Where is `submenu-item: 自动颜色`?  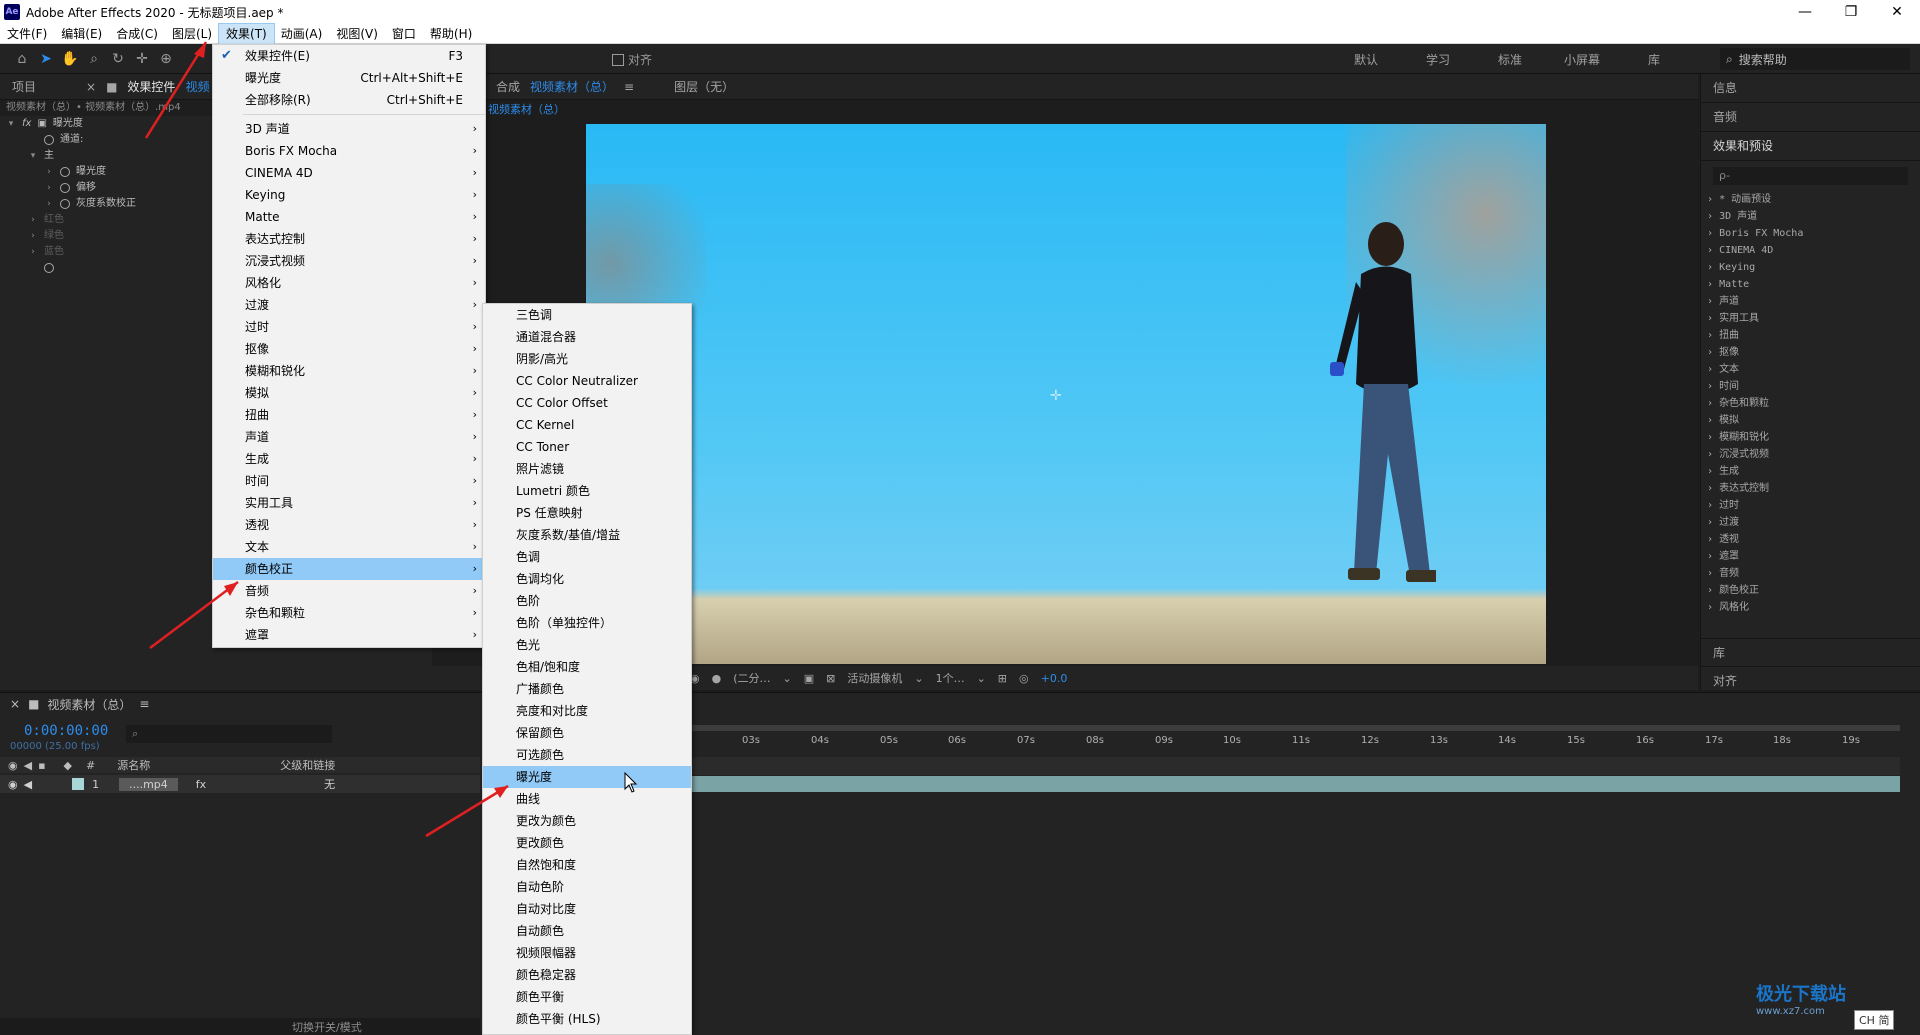 submenu-item: 自动颜色 is located at coordinates (587, 931).